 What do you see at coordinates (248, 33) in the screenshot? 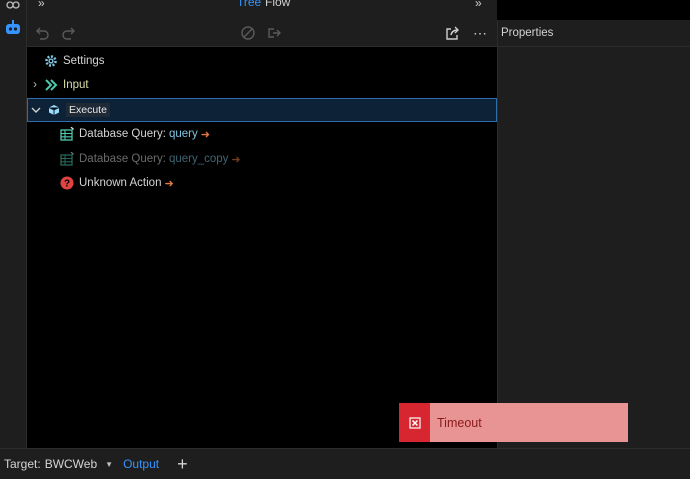
I see `disable-icon` at bounding box center [248, 33].